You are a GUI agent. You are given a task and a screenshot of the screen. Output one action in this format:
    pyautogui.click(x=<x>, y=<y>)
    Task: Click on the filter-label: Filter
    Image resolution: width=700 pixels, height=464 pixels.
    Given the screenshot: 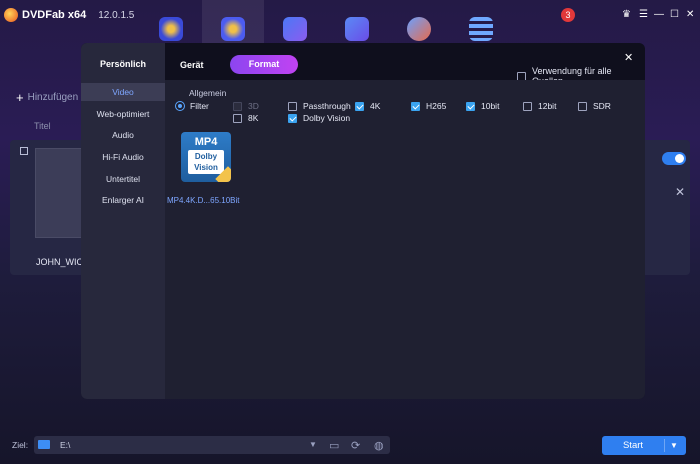 What is the action you would take?
    pyautogui.click(x=199, y=106)
    